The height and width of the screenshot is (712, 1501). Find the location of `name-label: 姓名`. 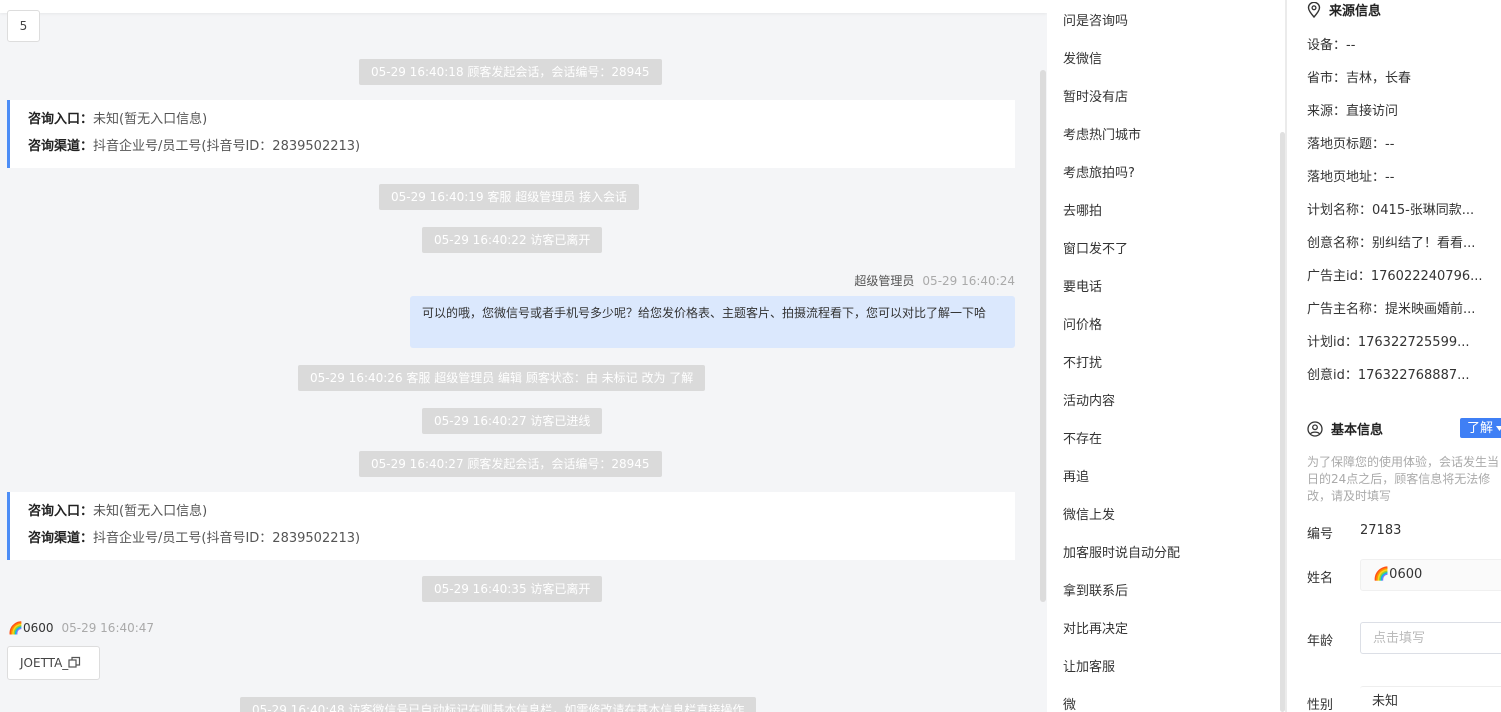

name-label: 姓名 is located at coordinates (1320, 578).